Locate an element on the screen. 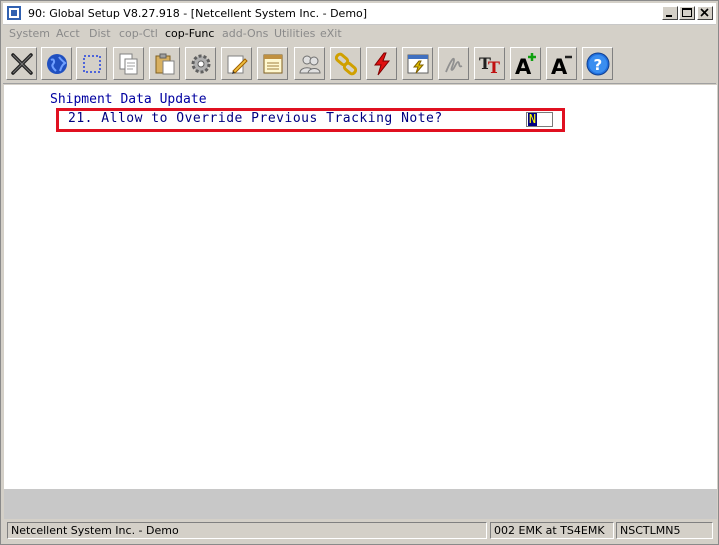 The image size is (719, 545). close-x-button is located at coordinates (21, 63).